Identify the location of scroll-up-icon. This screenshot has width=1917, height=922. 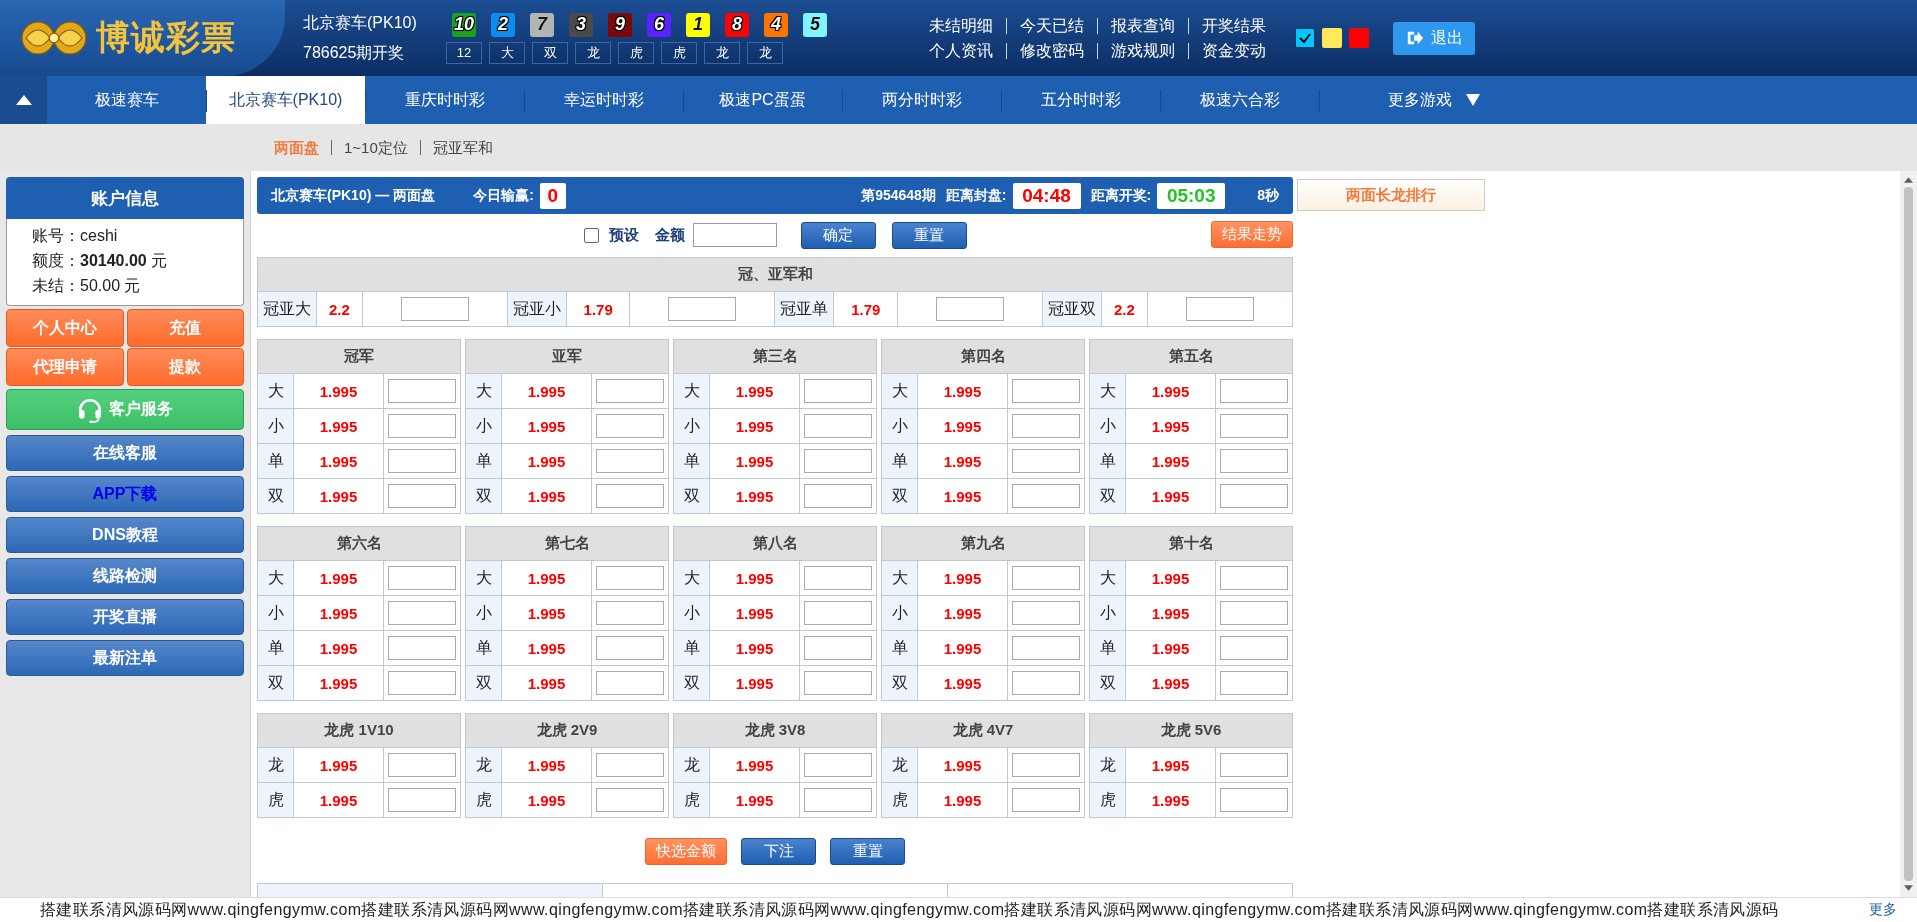
(1908, 180).